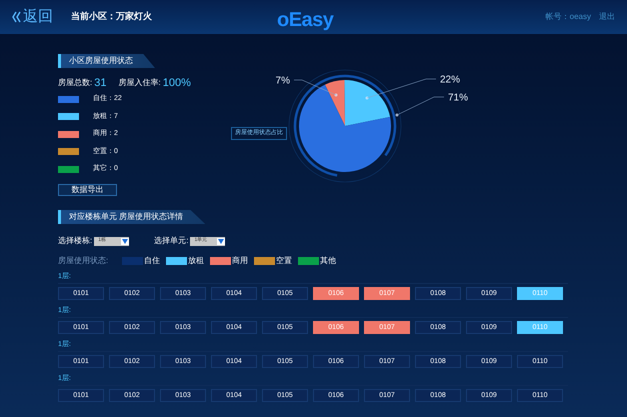  What do you see at coordinates (16, 17) in the screenshot?
I see `chevron-icon` at bounding box center [16, 17].